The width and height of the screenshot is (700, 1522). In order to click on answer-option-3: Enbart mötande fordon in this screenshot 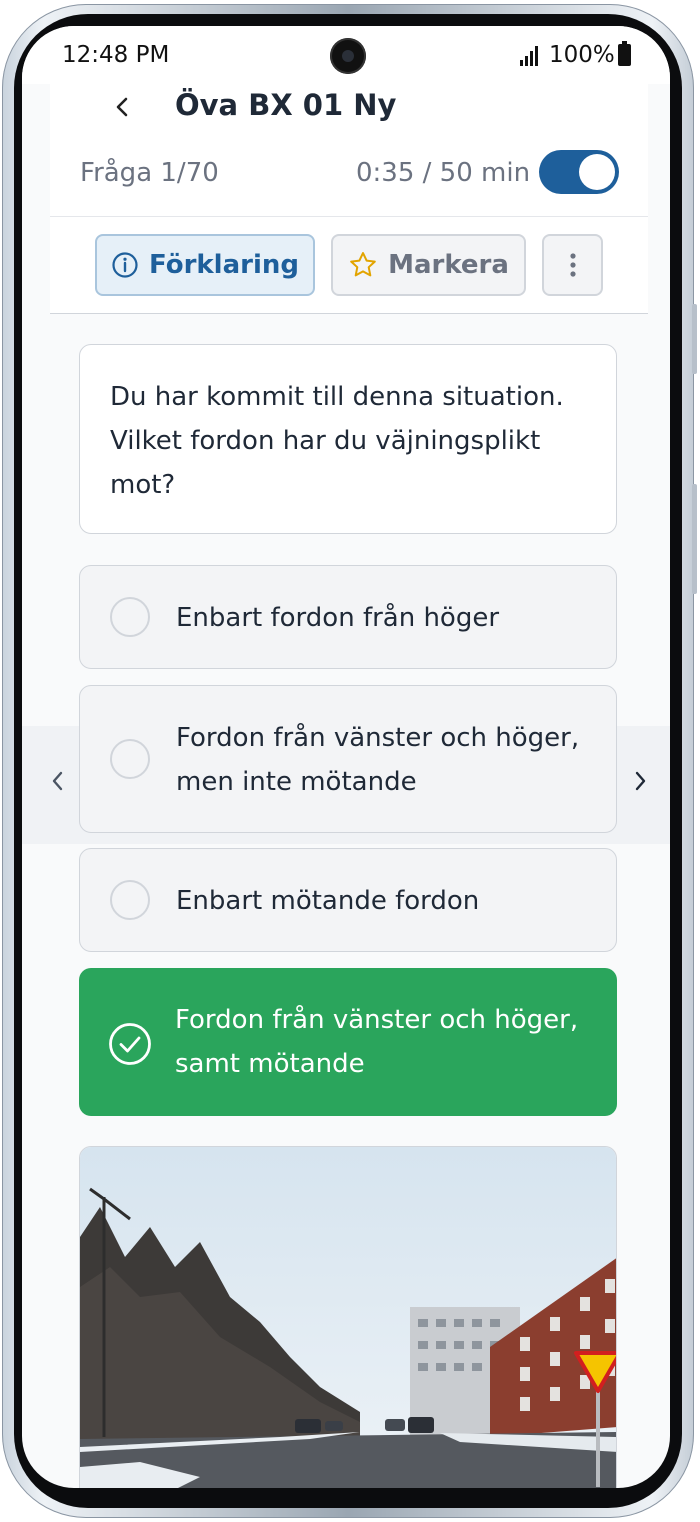, I will do `click(348, 900)`.